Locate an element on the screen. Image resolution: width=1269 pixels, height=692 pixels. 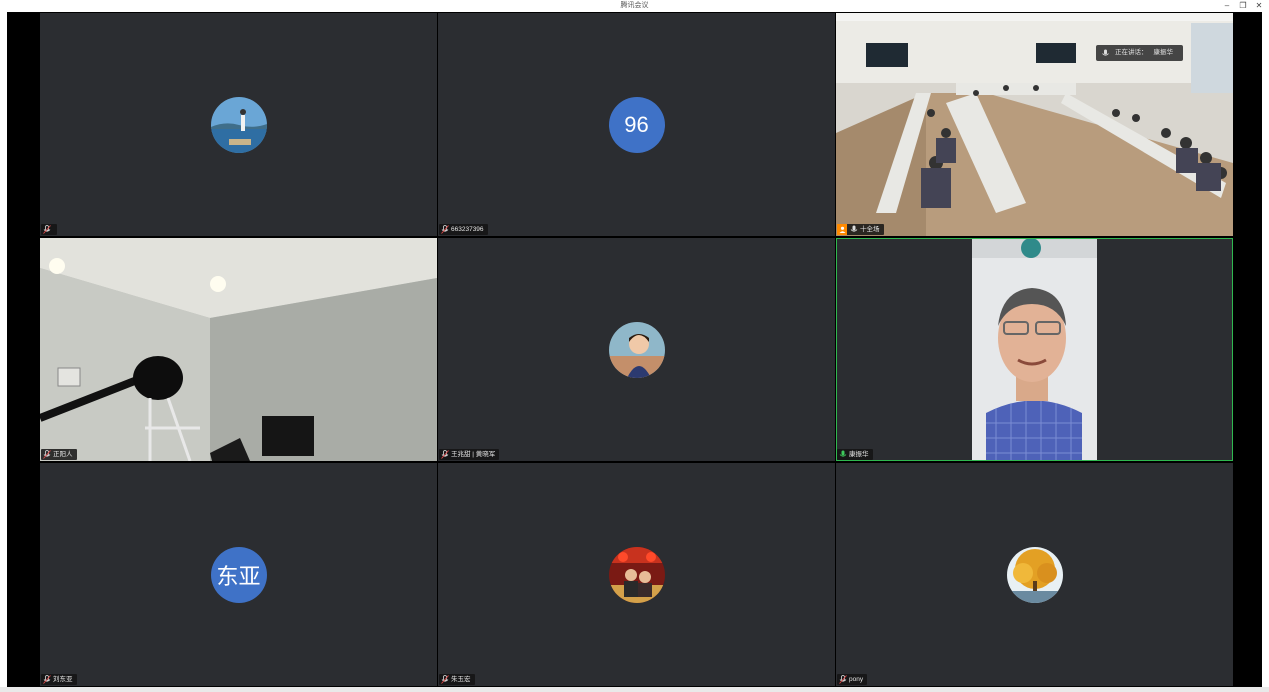
minimize-button: – is located at coordinates (1227, 6).